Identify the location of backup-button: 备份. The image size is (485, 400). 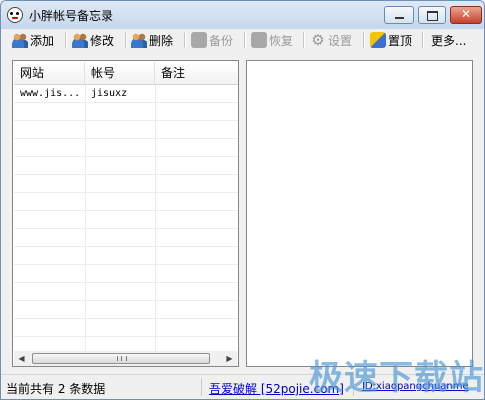
(212, 40).